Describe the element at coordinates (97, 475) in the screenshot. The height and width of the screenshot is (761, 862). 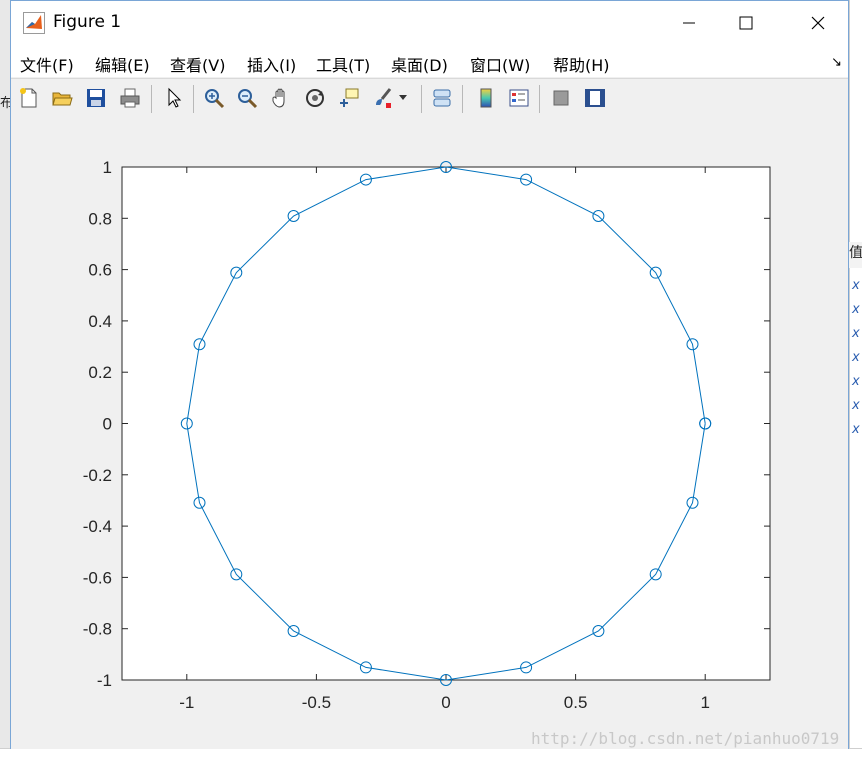
I see `y-tick-label: -0.2` at that location.